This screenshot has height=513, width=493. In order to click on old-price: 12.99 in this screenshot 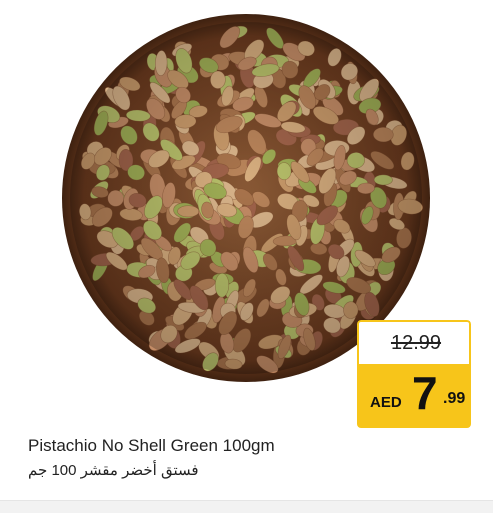, I will do `click(416, 343)`.